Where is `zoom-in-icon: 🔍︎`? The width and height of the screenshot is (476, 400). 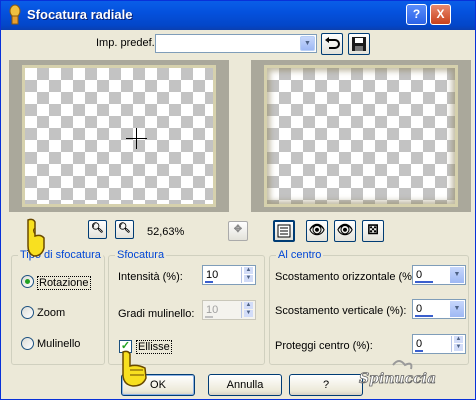 zoom-in-icon: 🔍︎ is located at coordinates (124, 228).